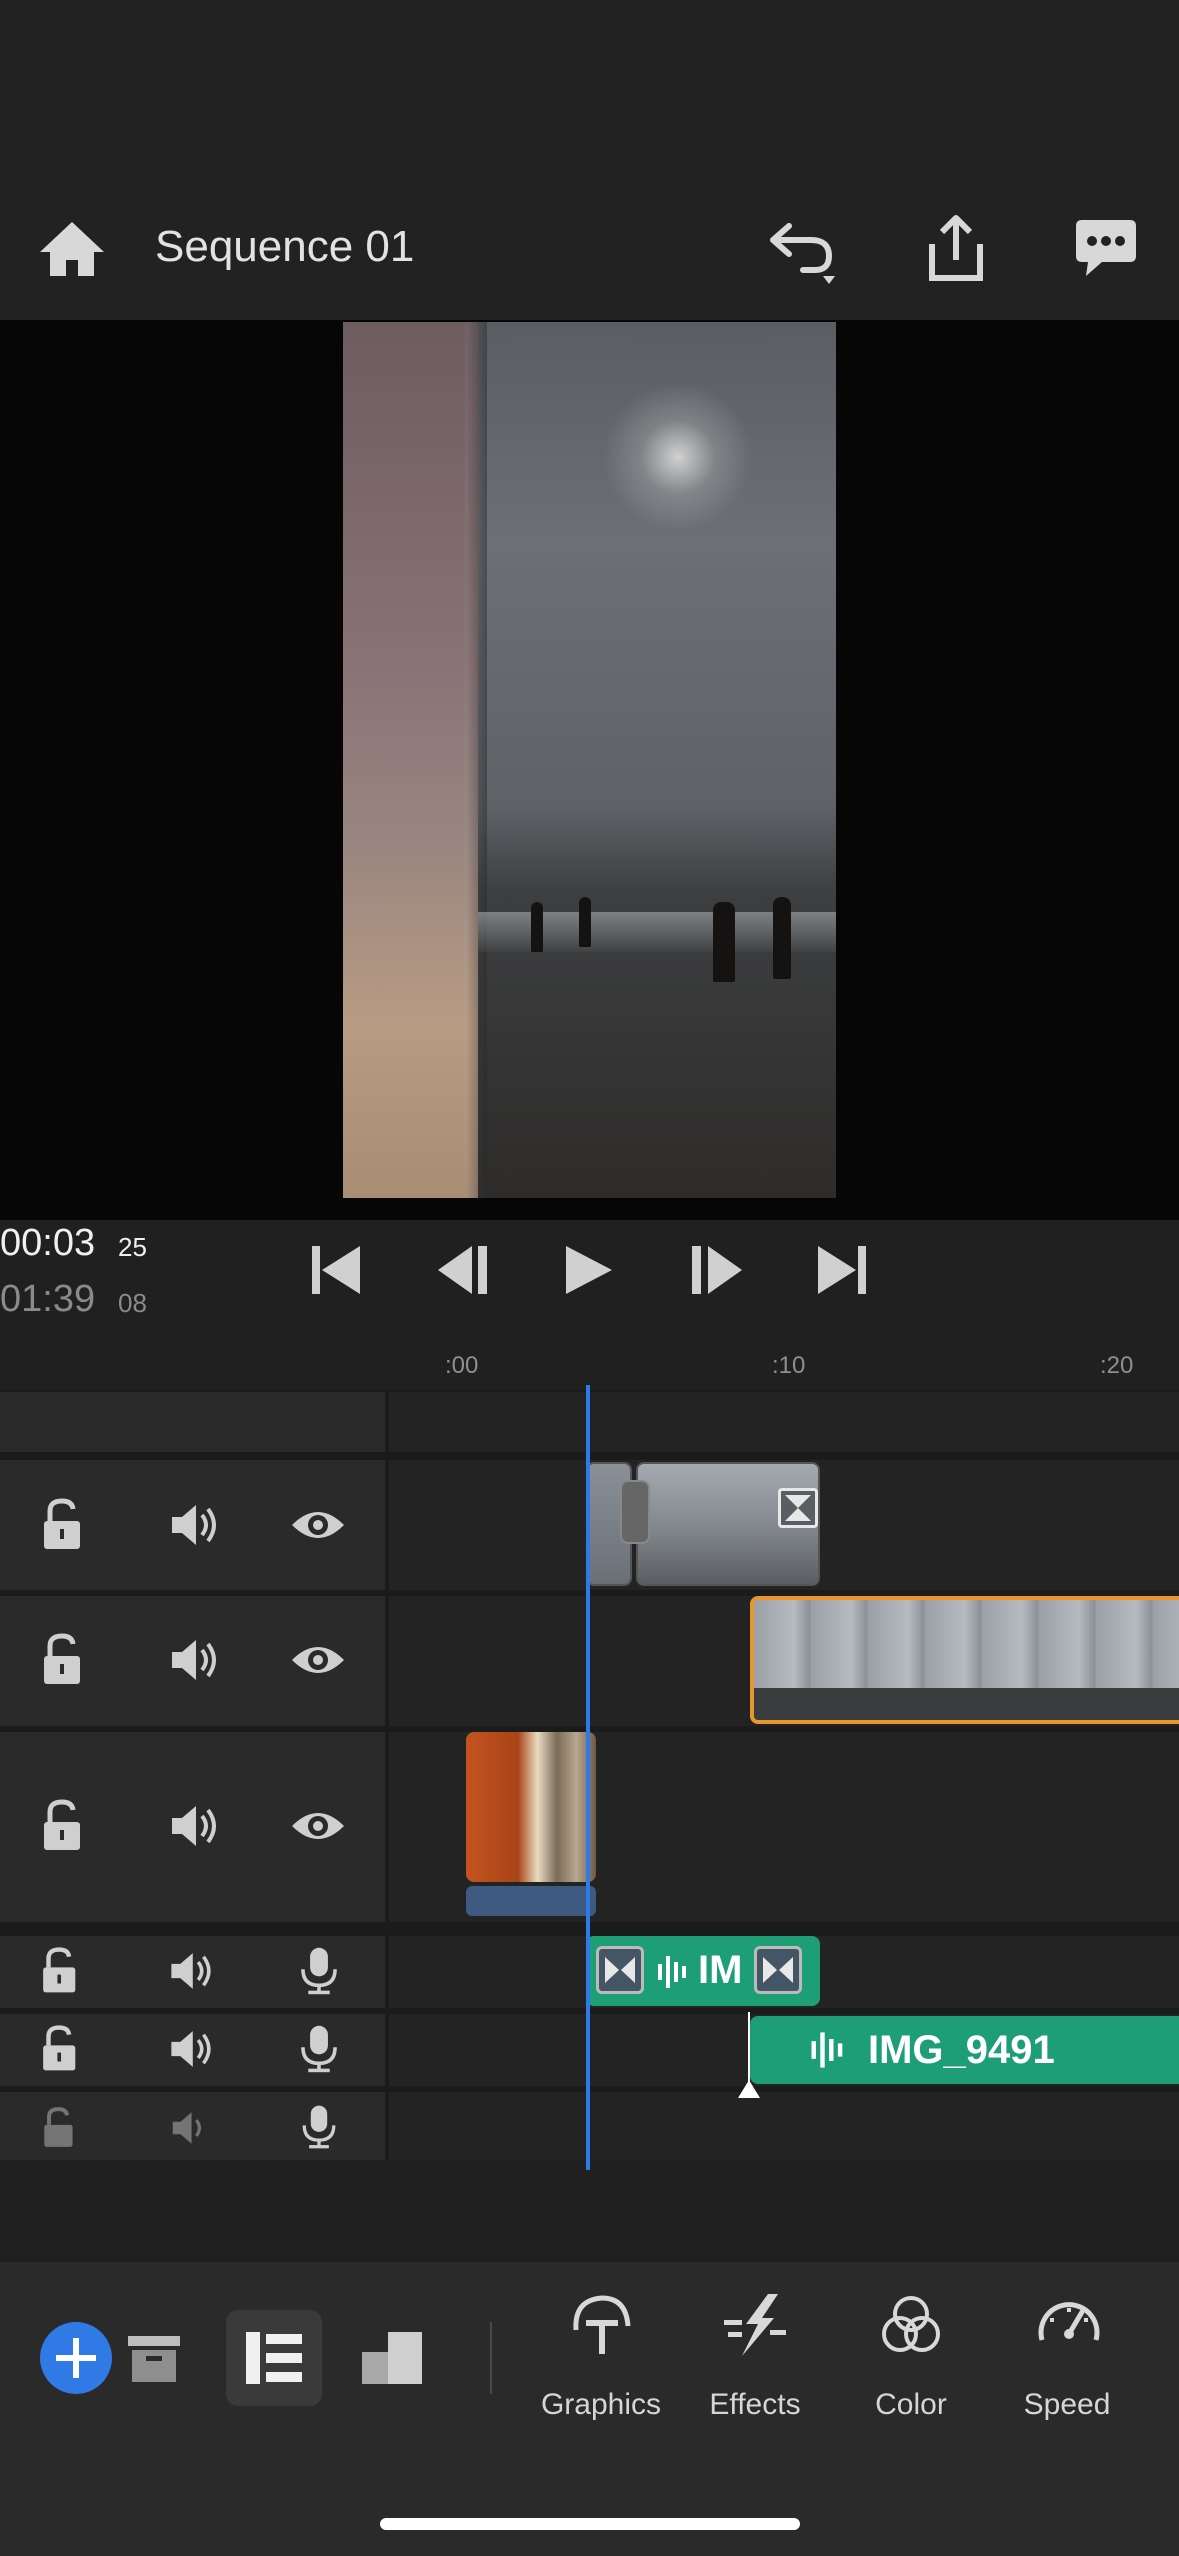 Image resolution: width=1179 pixels, height=2556 pixels. I want to click on step-back-button, so click(465, 1270).